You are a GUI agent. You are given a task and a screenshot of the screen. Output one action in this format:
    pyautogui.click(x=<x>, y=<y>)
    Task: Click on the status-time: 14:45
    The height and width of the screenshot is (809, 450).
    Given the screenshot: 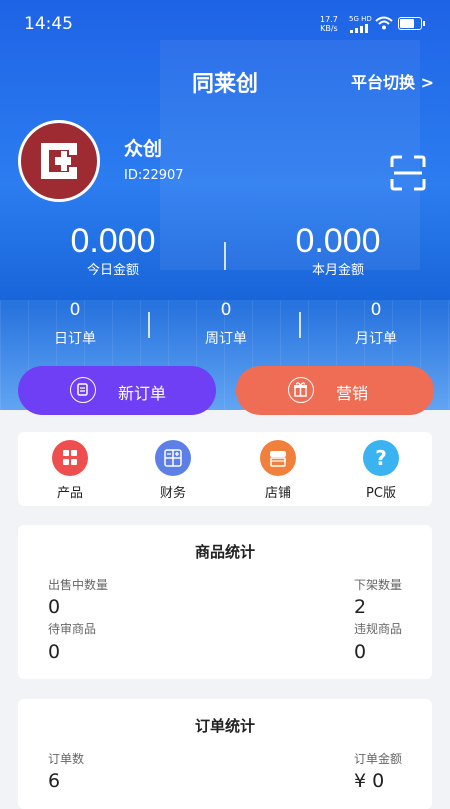 What is the action you would take?
    pyautogui.click(x=48, y=24)
    